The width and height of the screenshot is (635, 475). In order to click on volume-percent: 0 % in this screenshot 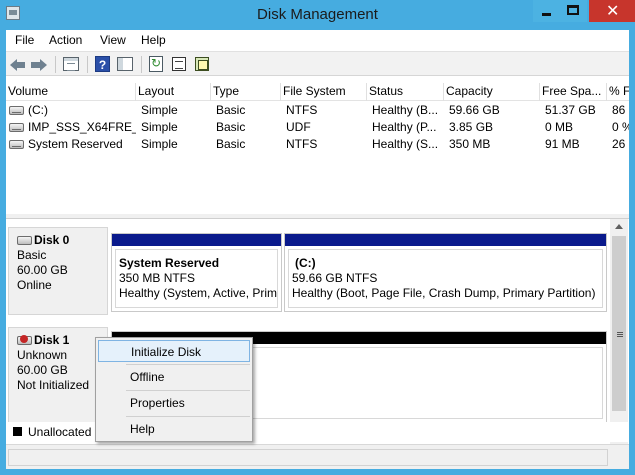, I will do `click(620, 127)`.